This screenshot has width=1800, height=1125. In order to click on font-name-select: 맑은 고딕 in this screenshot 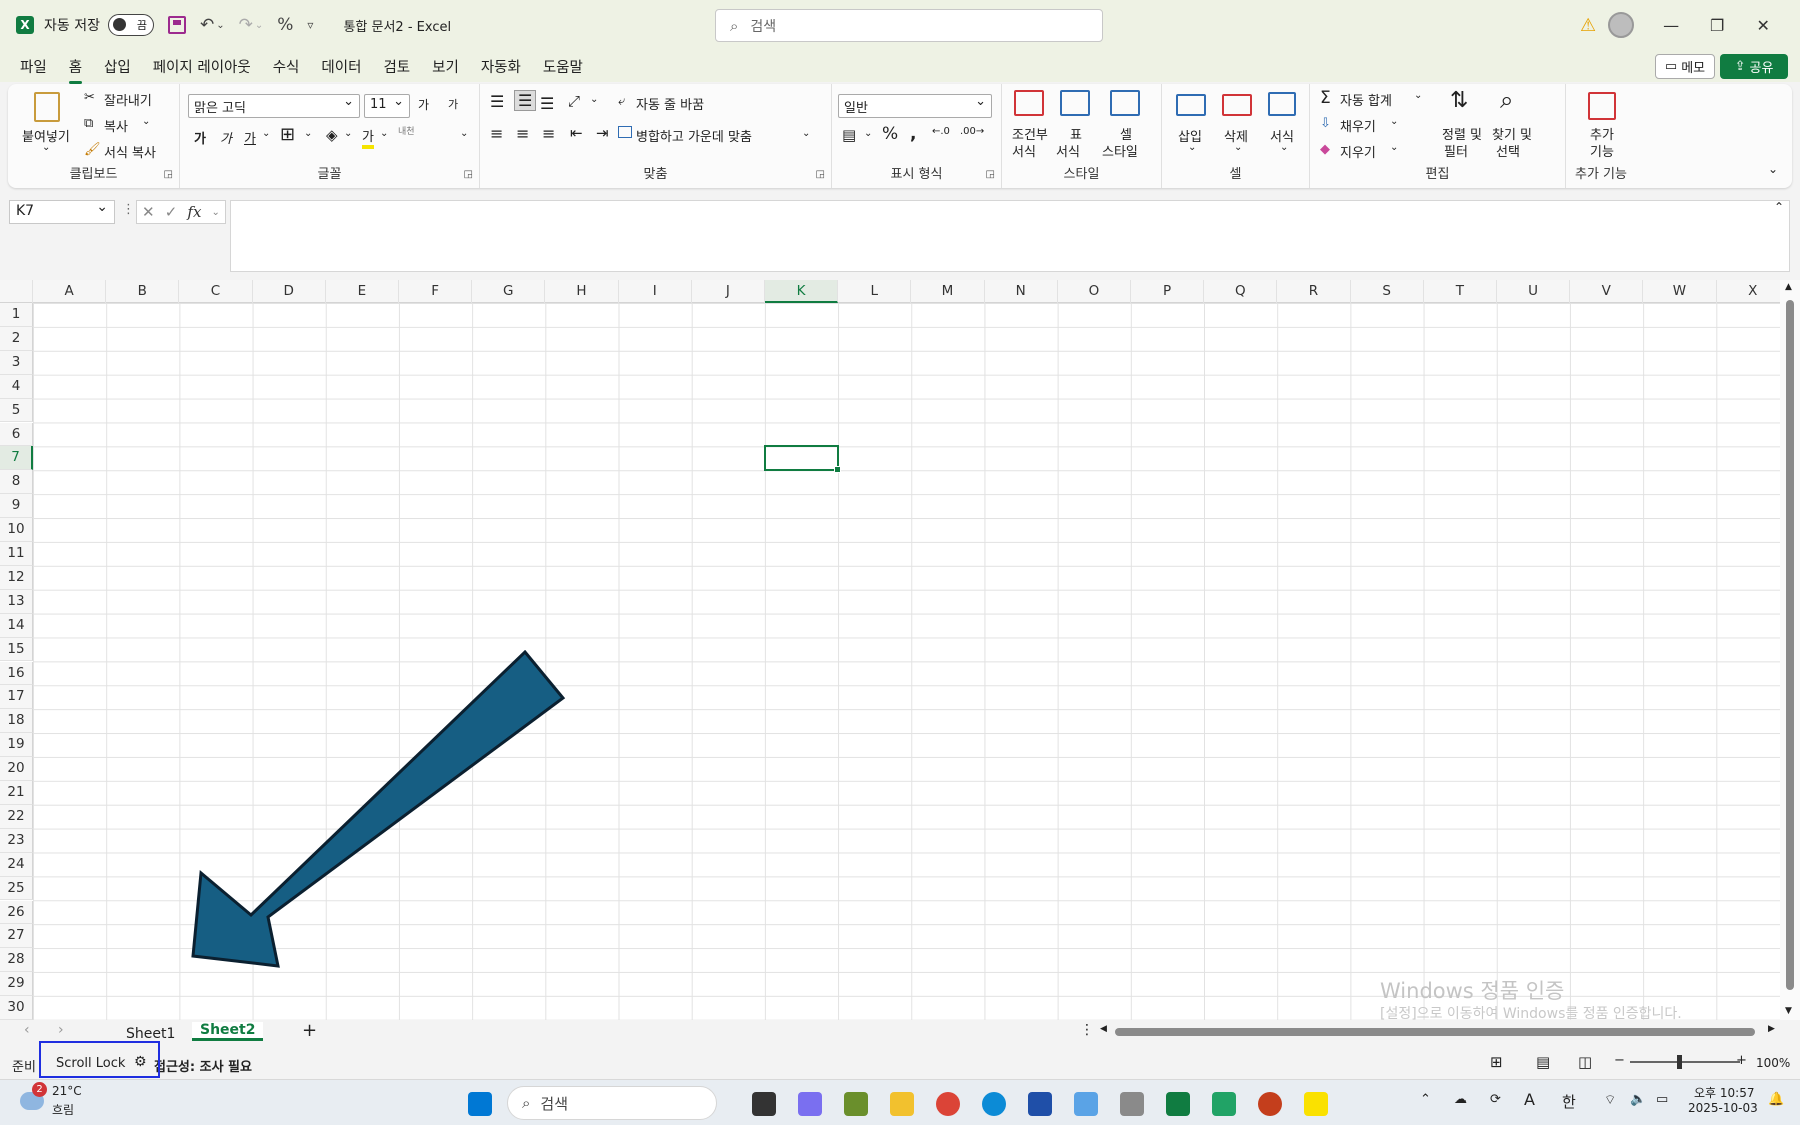, I will do `click(274, 106)`.